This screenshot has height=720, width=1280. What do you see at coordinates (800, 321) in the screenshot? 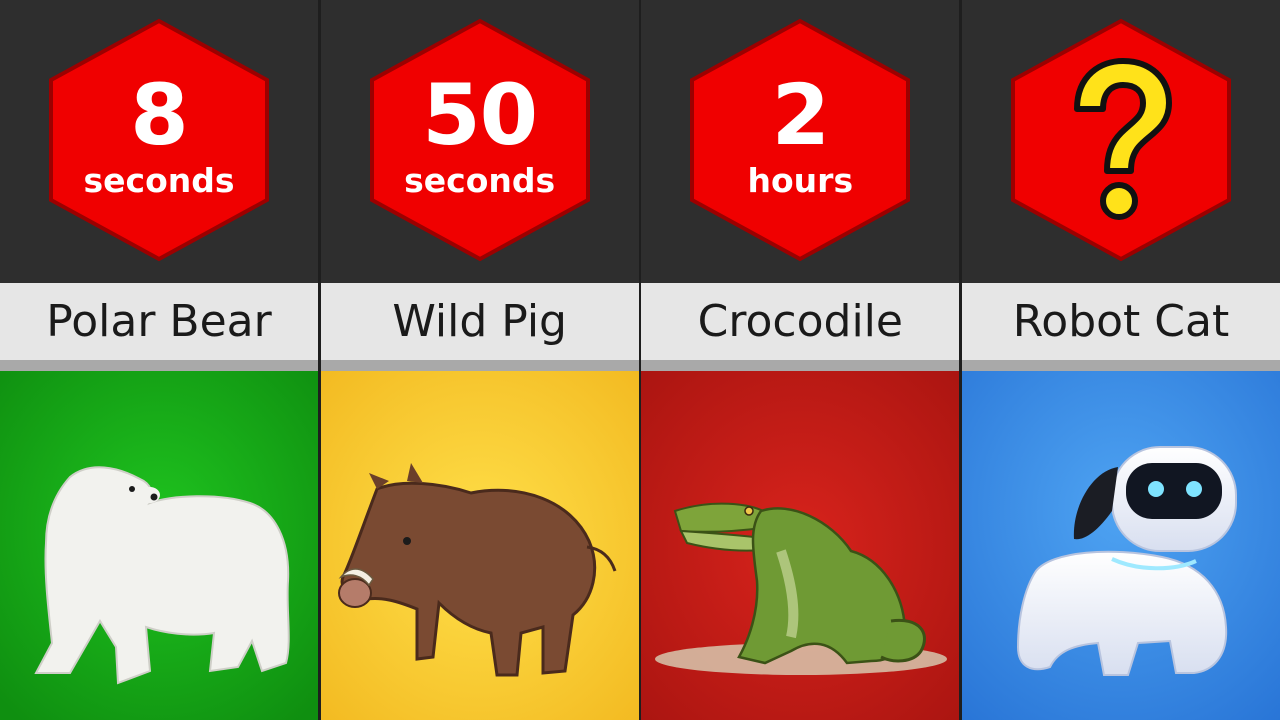
I see `animal-name: Crocodile` at bounding box center [800, 321].